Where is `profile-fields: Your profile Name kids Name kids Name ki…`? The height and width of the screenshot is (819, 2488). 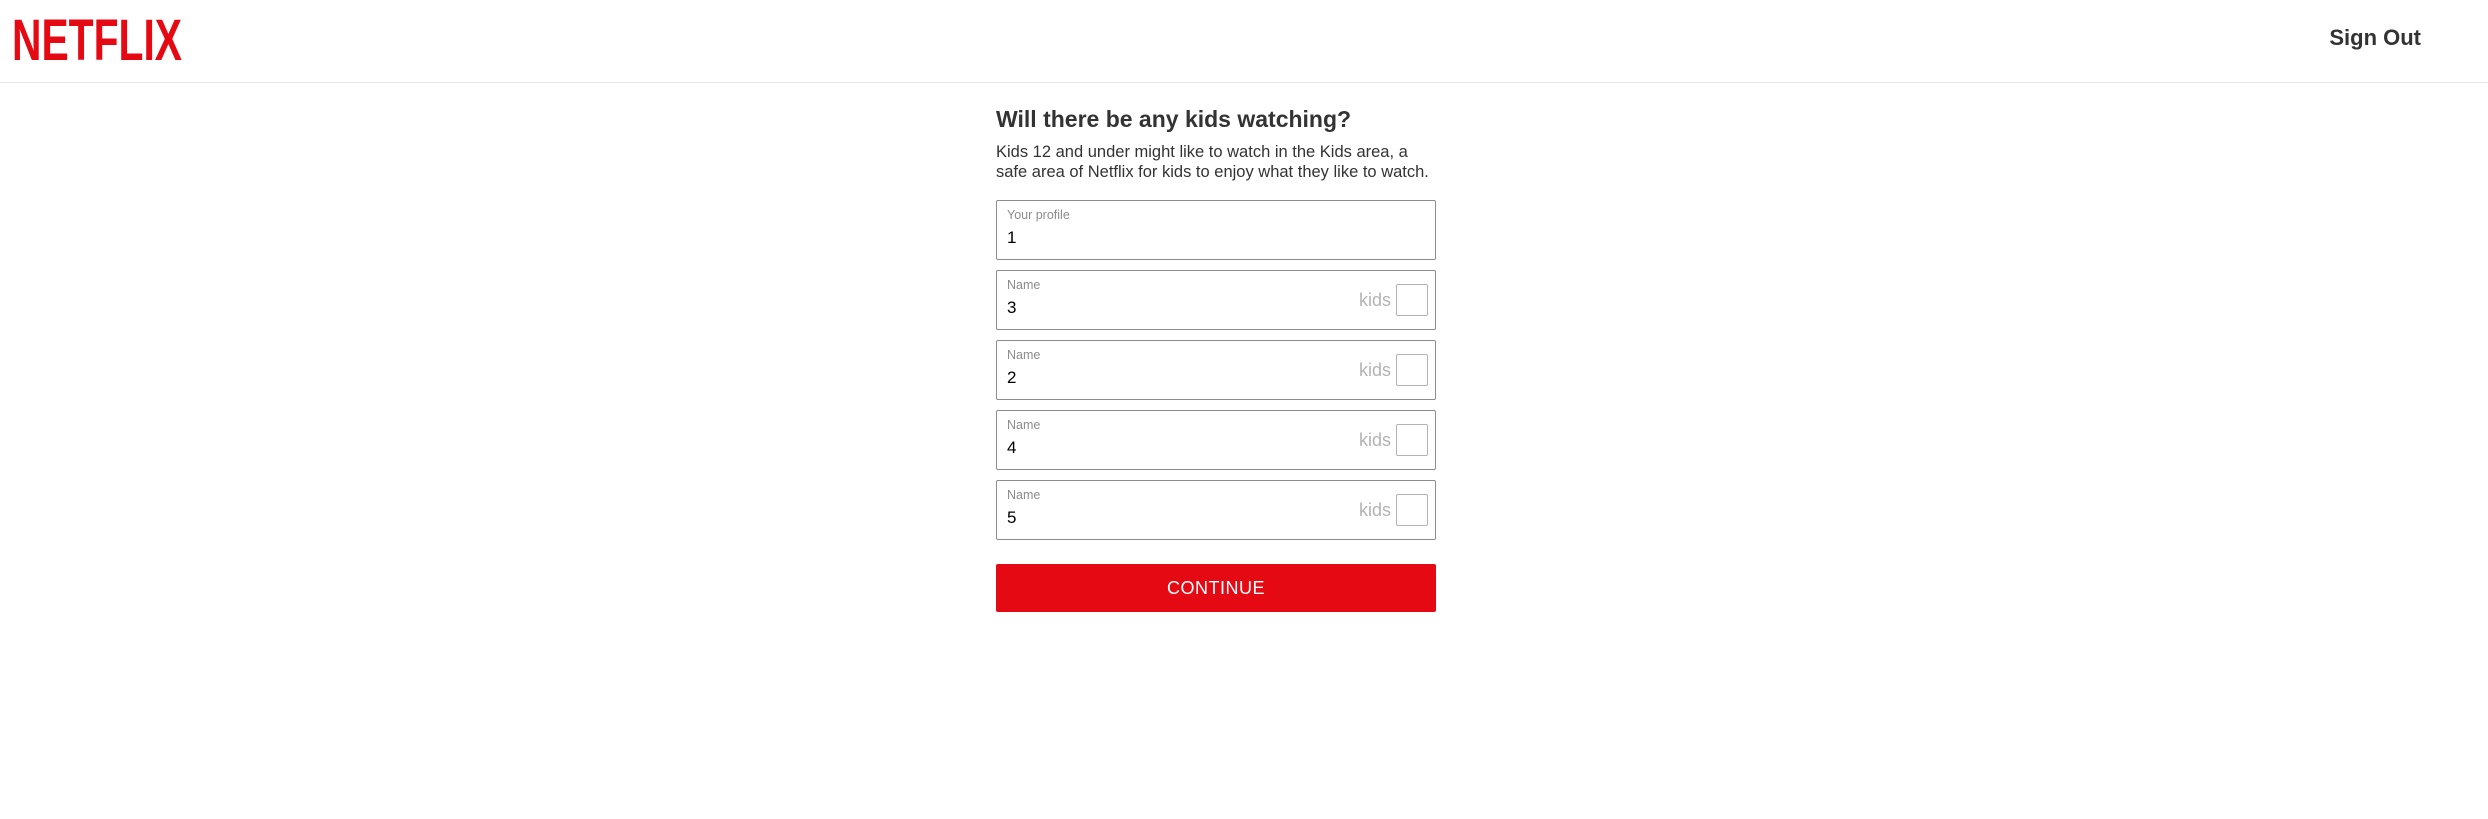 profile-fields: Your profile Name kids Name kids Name ki… is located at coordinates (1216, 370).